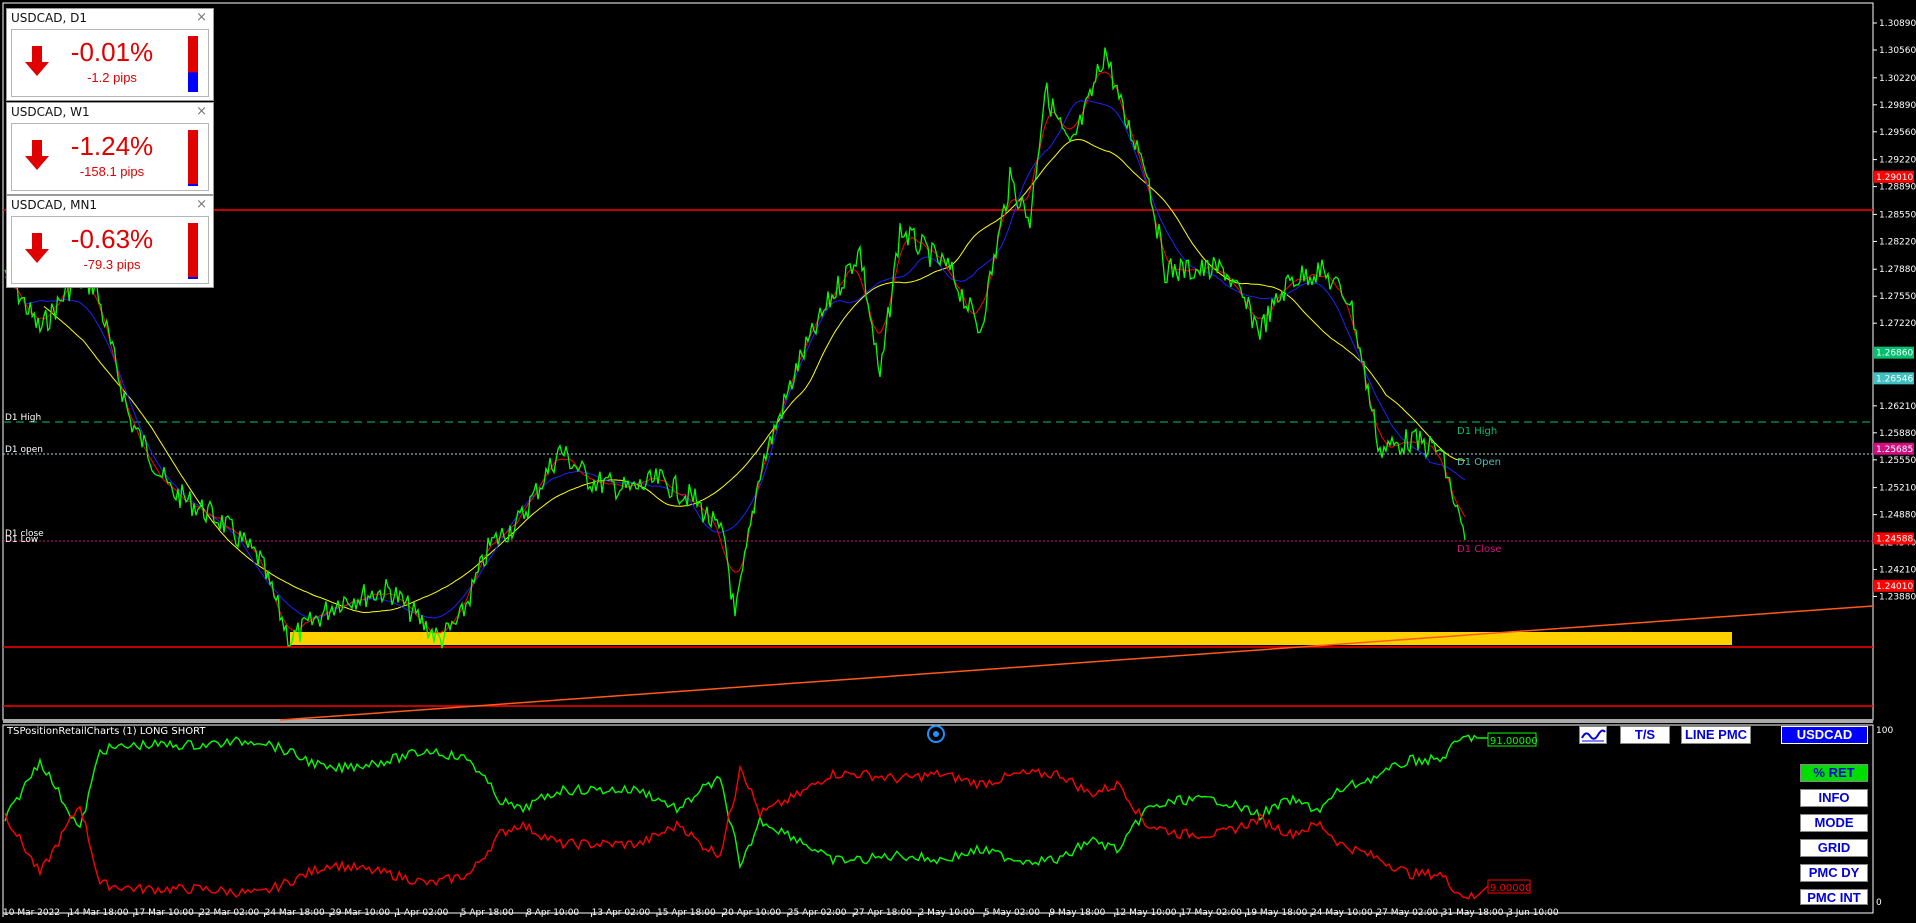 The height and width of the screenshot is (923, 1916). I want to click on pmc-dy-button: PMC DY, so click(1834, 873).